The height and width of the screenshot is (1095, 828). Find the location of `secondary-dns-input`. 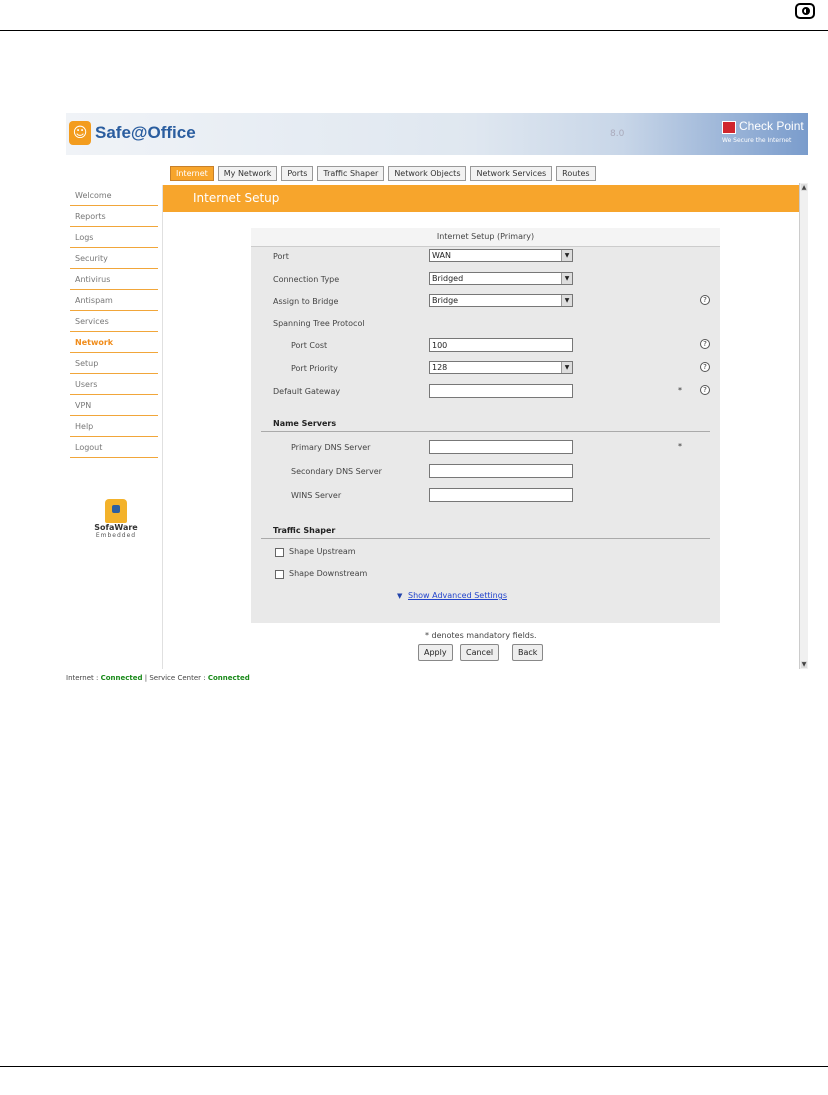

secondary-dns-input is located at coordinates (501, 471).